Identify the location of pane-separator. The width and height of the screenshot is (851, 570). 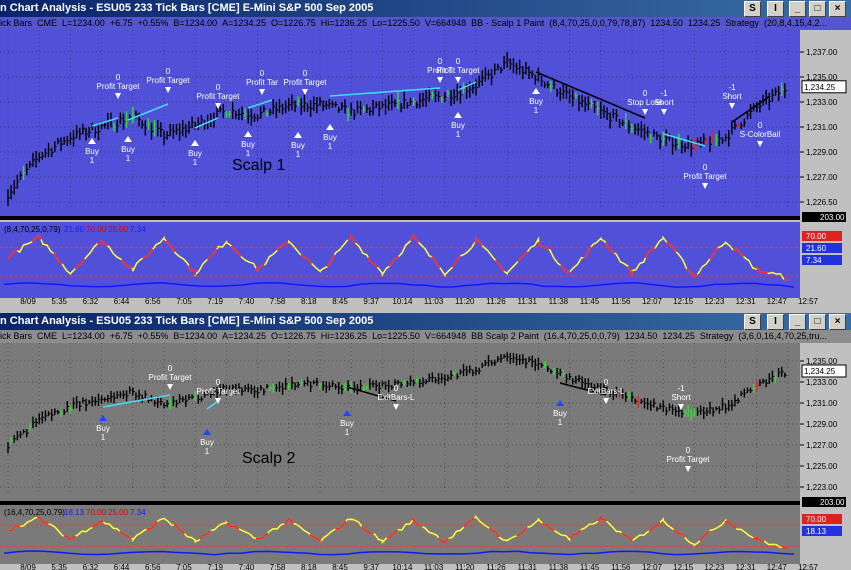
(400, 218).